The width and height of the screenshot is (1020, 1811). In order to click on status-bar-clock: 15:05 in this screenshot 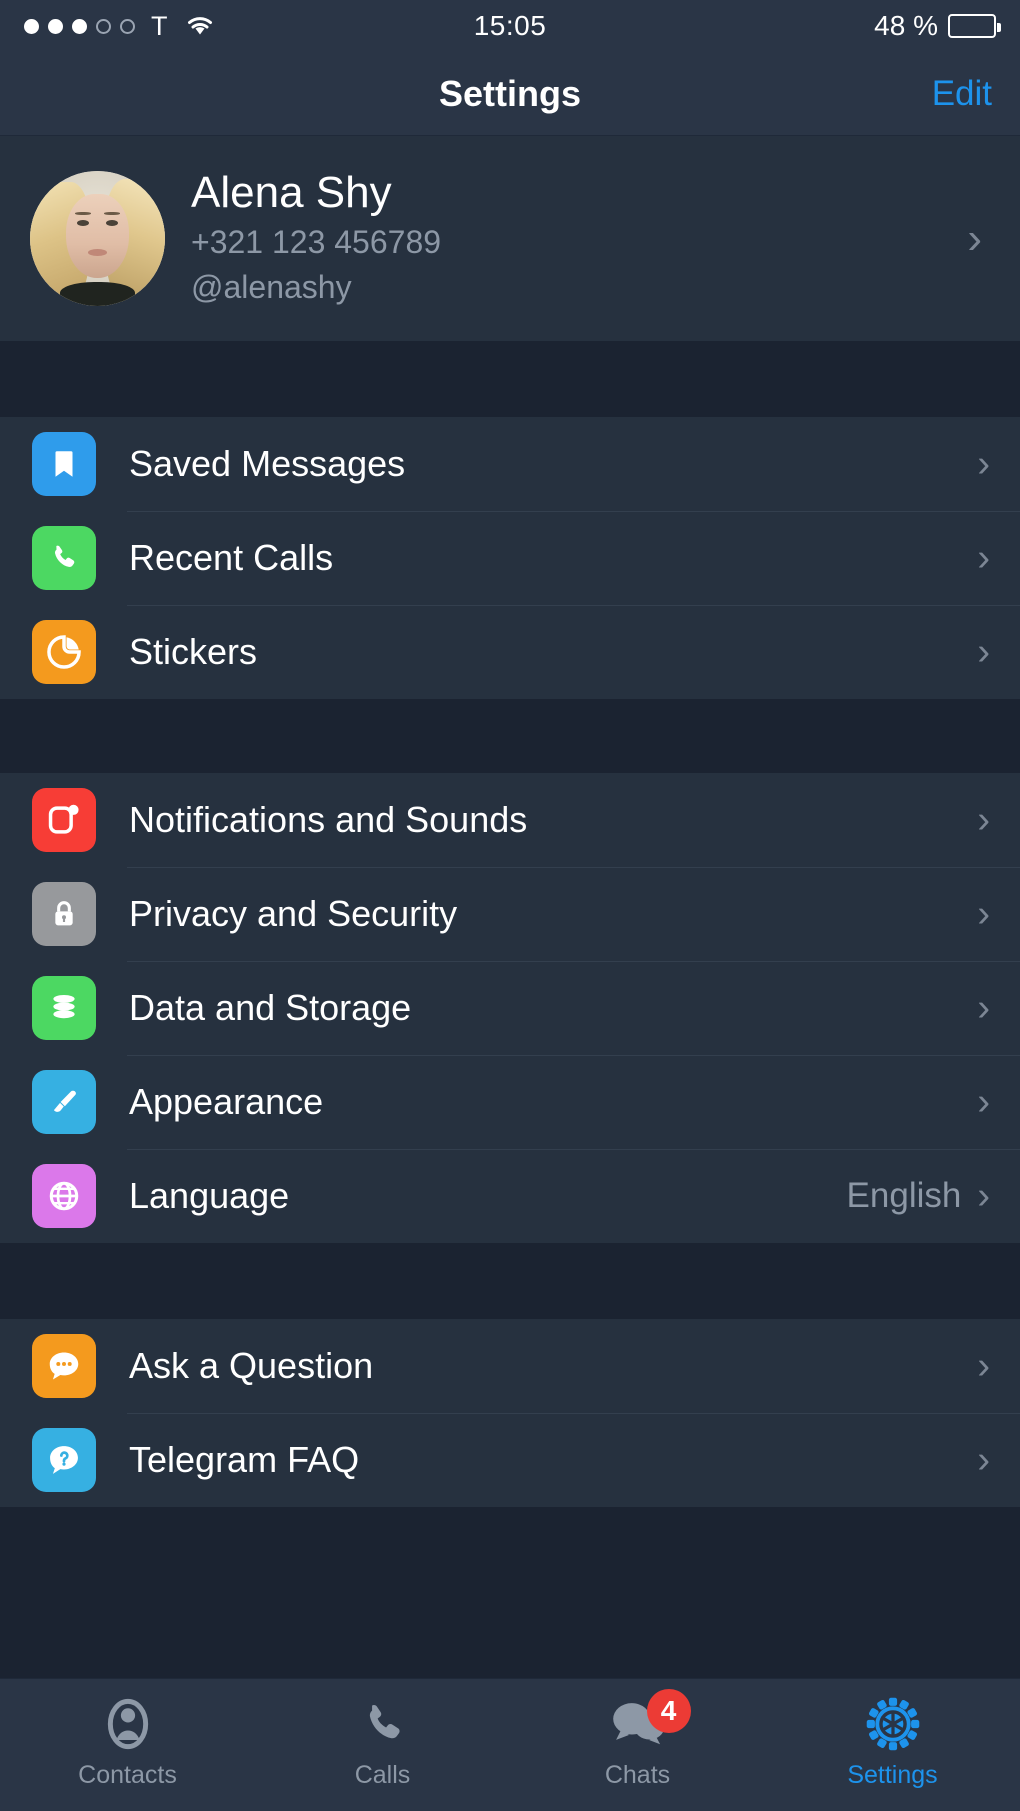, I will do `click(510, 25)`.